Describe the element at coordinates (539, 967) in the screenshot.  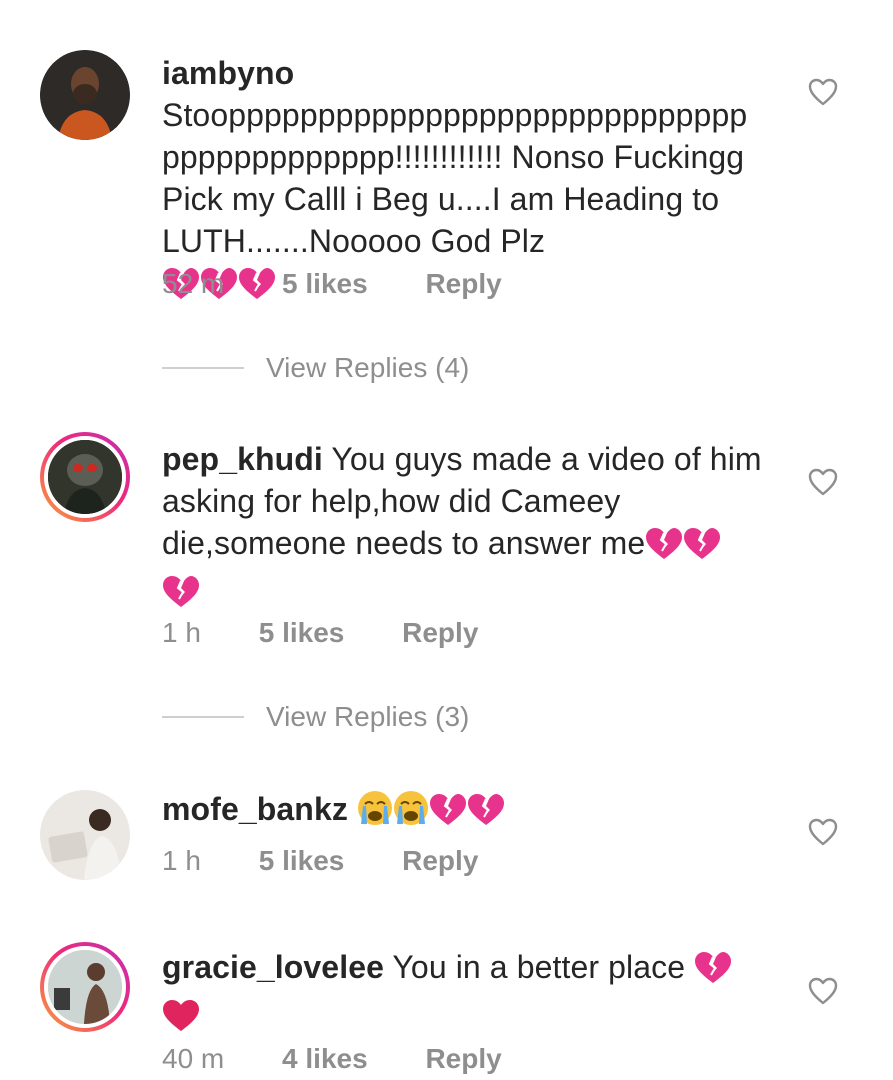
I see `comment-body: You in a better place` at that location.